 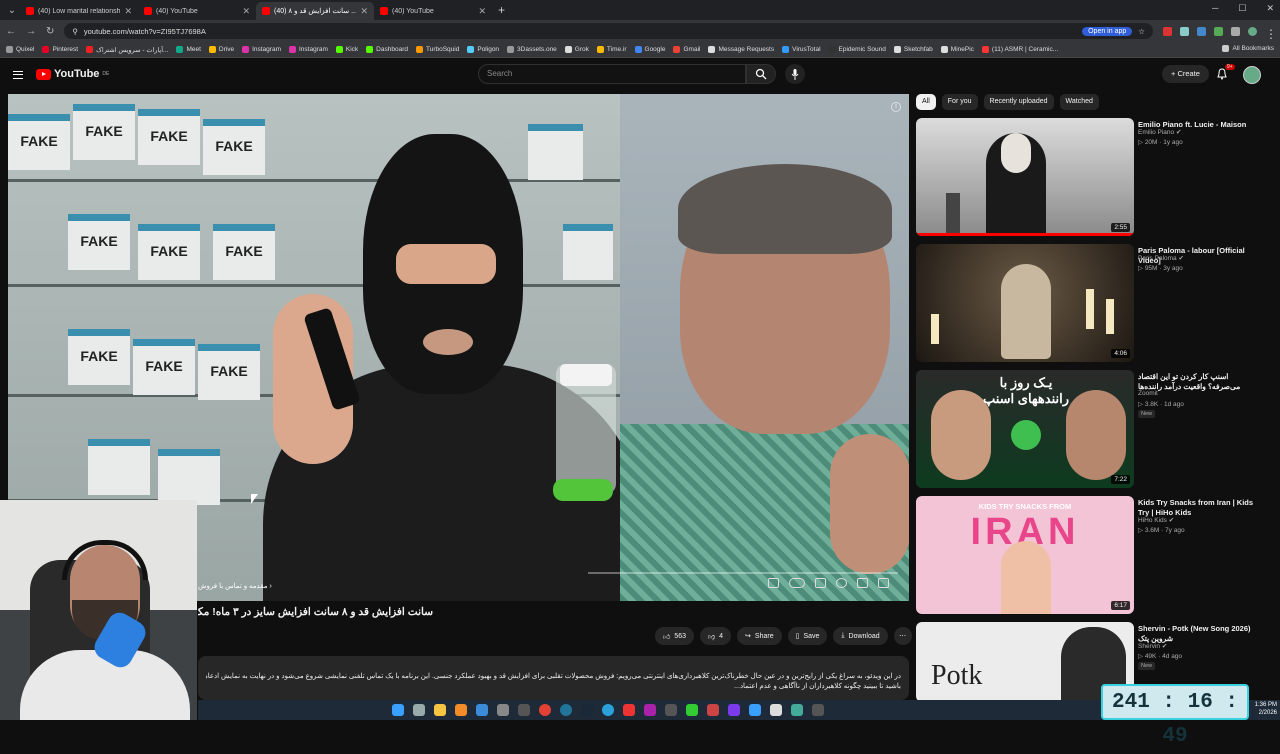 What do you see at coordinates (461, 710) in the screenshot?
I see `search-icon` at bounding box center [461, 710].